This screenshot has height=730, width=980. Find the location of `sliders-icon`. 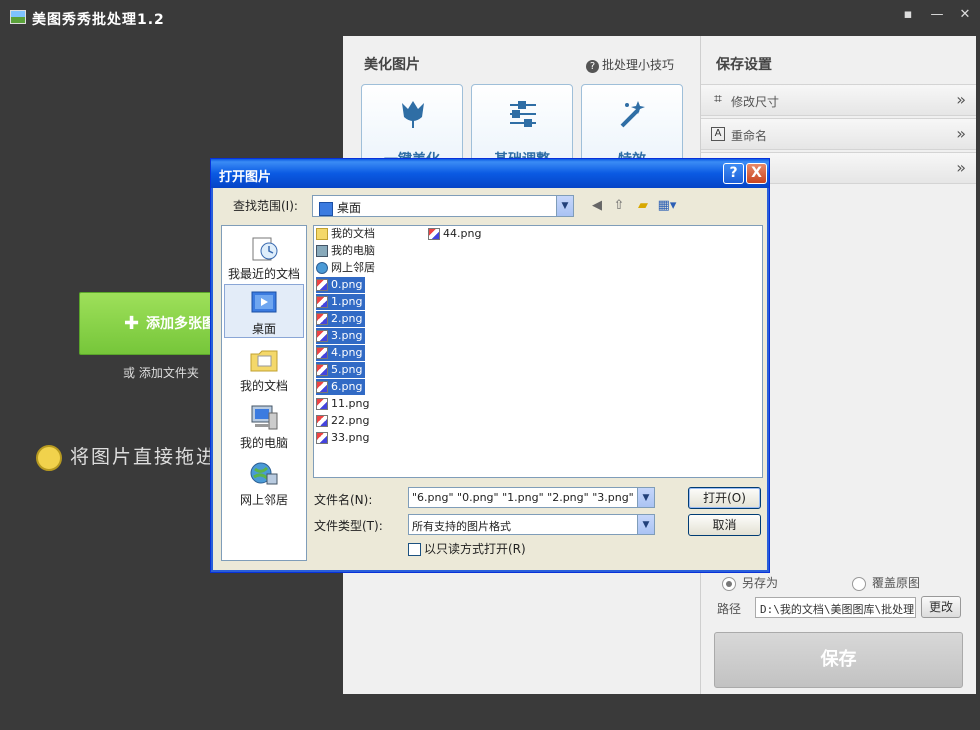

sliders-icon is located at coordinates (523, 114).